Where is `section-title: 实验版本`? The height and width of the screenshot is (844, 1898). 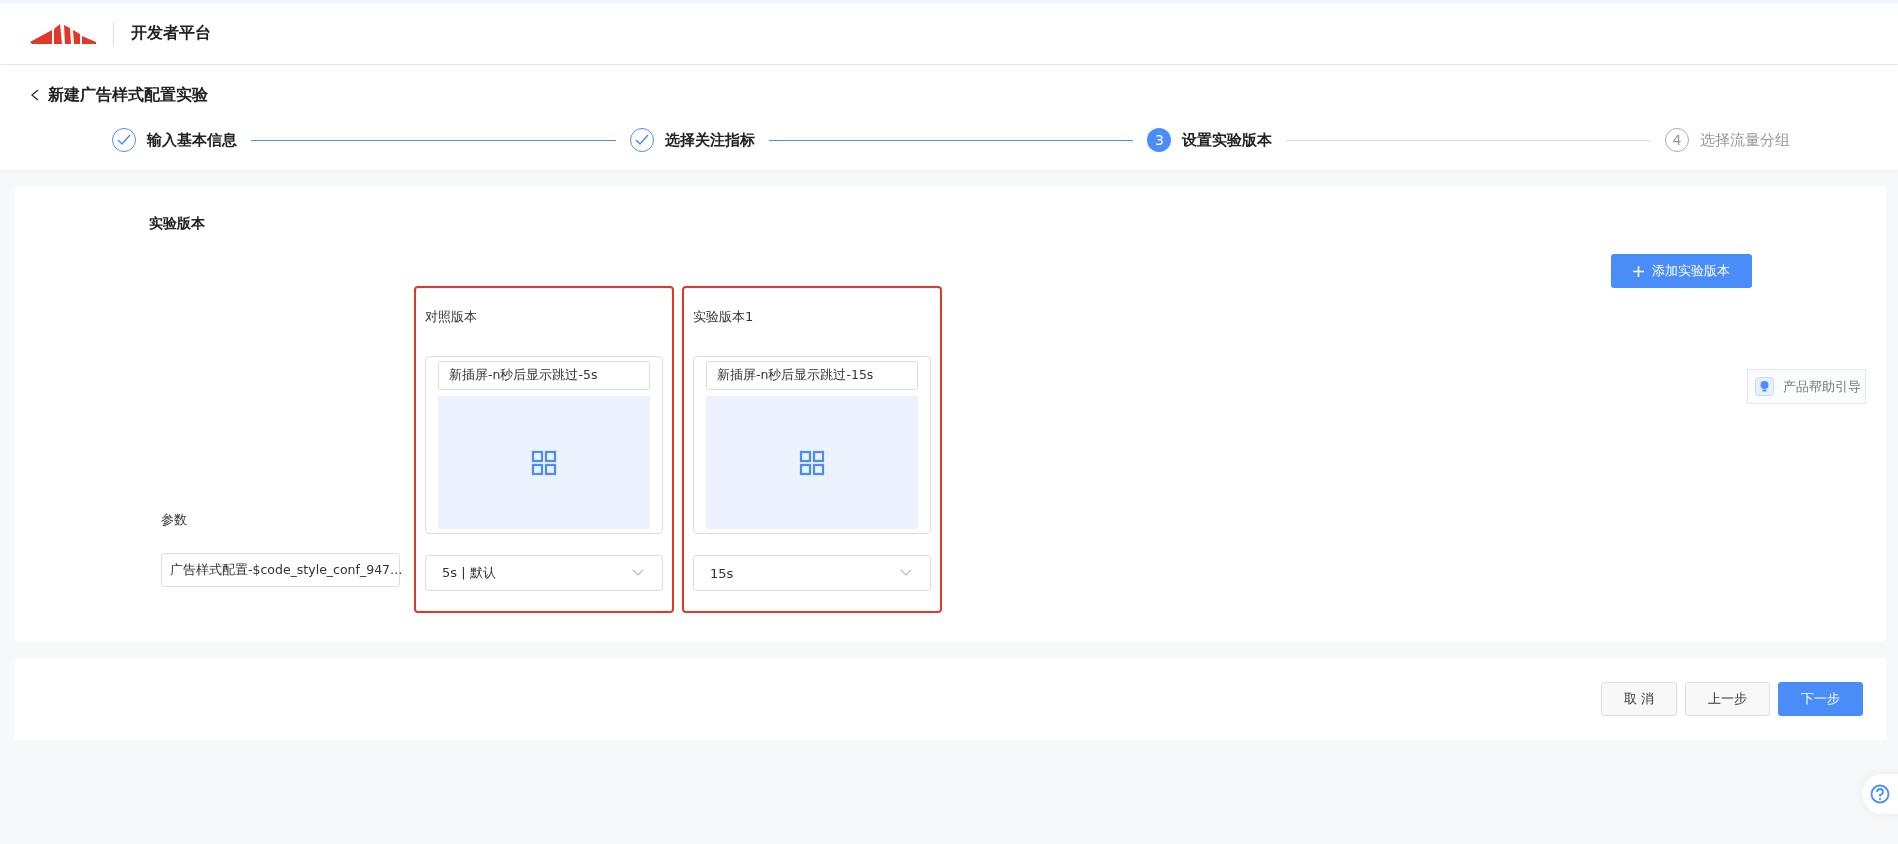 section-title: 实验版本 is located at coordinates (177, 223).